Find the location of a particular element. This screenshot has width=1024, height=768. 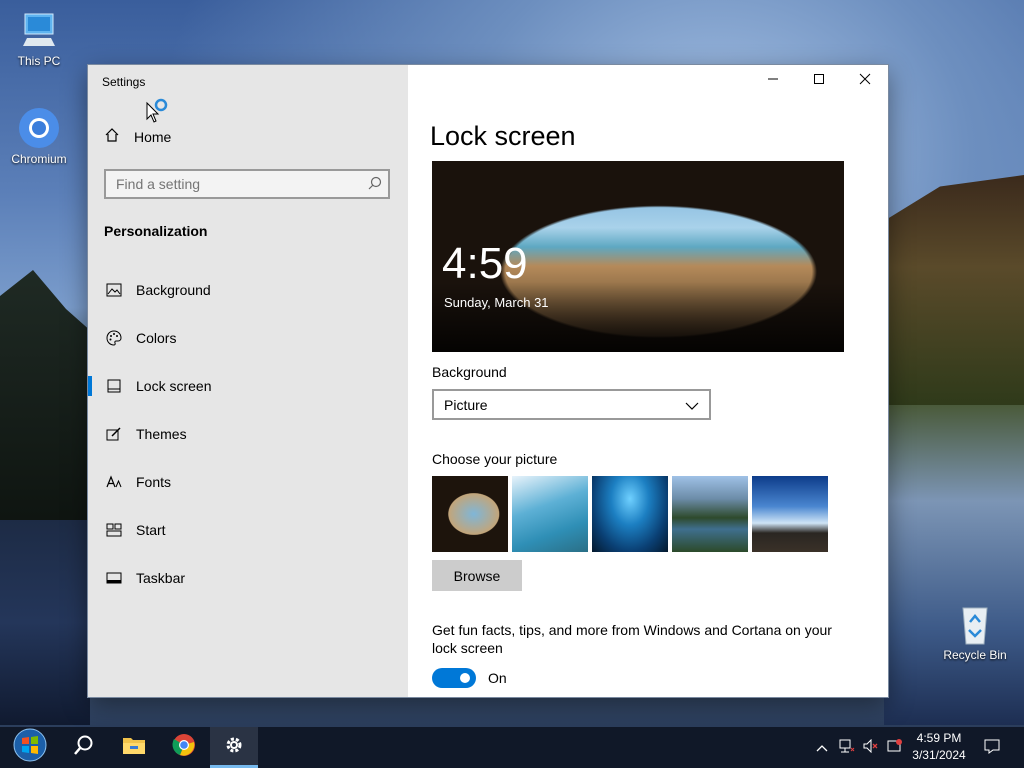

sidebar-item-taskbar: Taskbar is located at coordinates (248, 578).